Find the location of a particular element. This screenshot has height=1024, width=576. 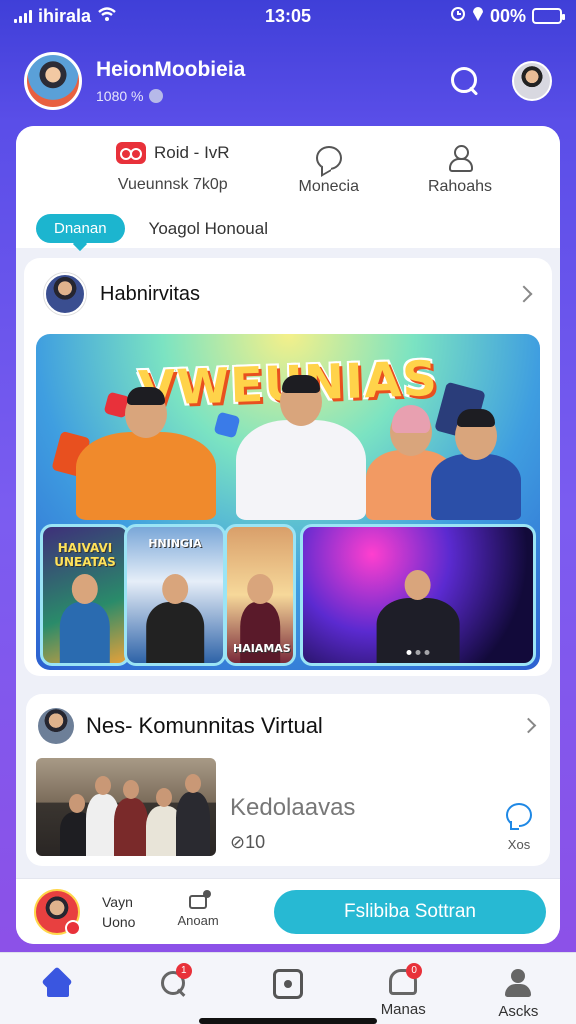

nav-notifications-badge: 0 is located at coordinates (414, 971).